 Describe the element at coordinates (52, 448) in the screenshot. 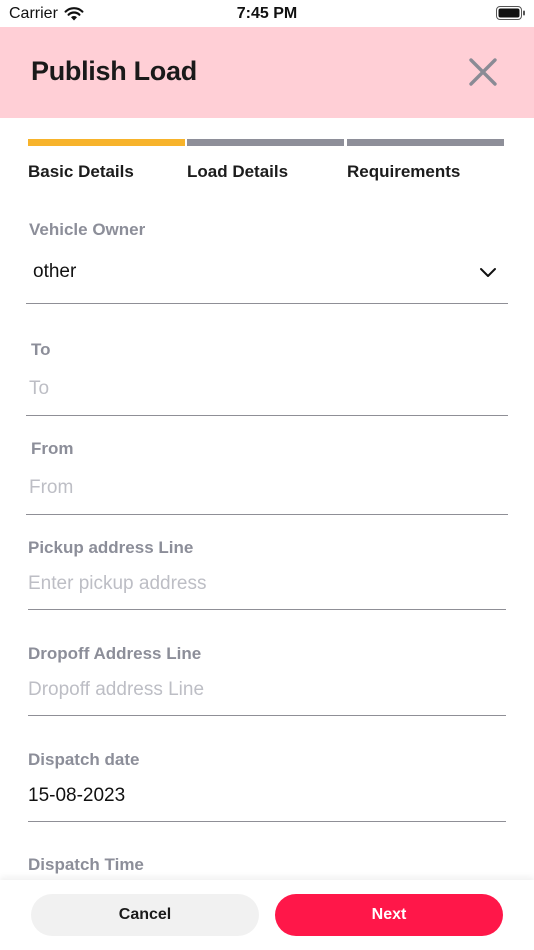

I see `from-label: From` at that location.